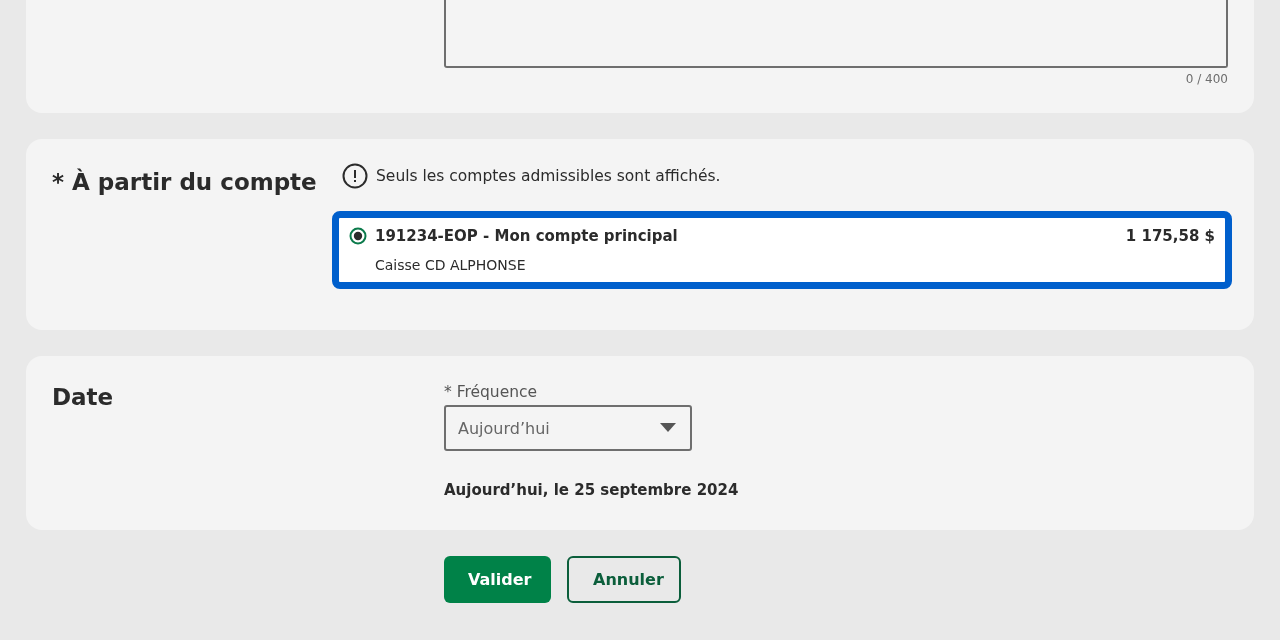  What do you see at coordinates (1170, 236) in the screenshot?
I see `account-balance: 1 175,58 $` at bounding box center [1170, 236].